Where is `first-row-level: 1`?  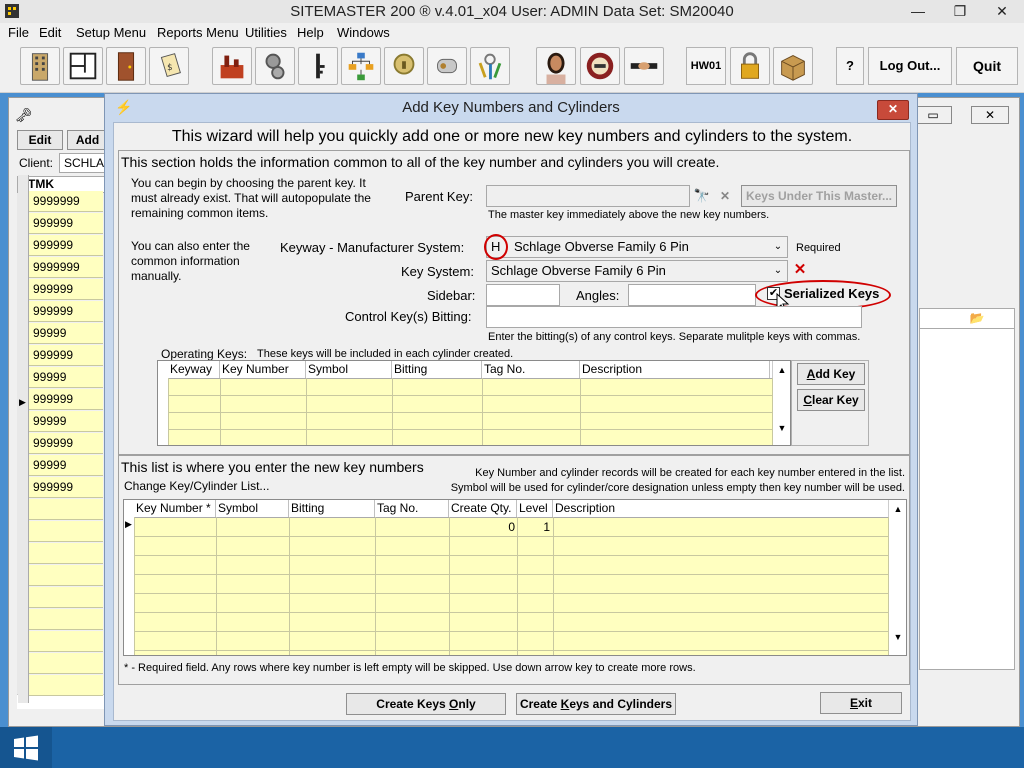
first-row-level: 1 is located at coordinates (533, 527).